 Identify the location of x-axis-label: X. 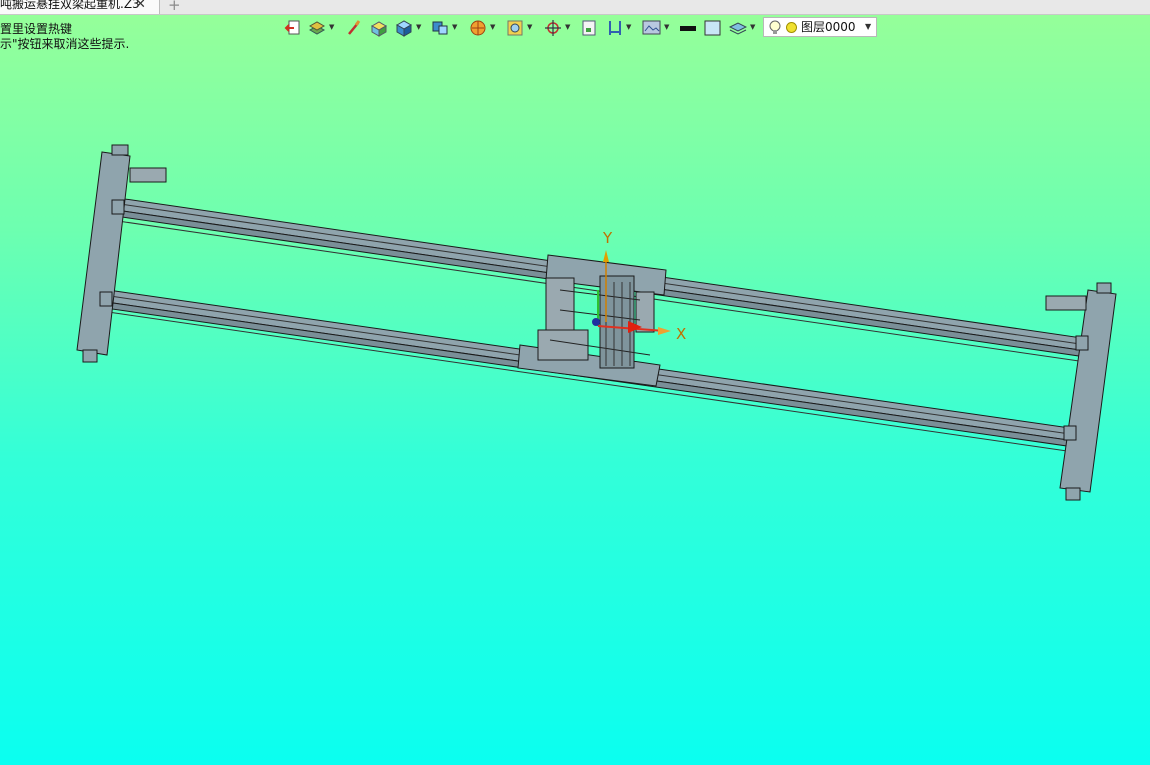
(681, 334).